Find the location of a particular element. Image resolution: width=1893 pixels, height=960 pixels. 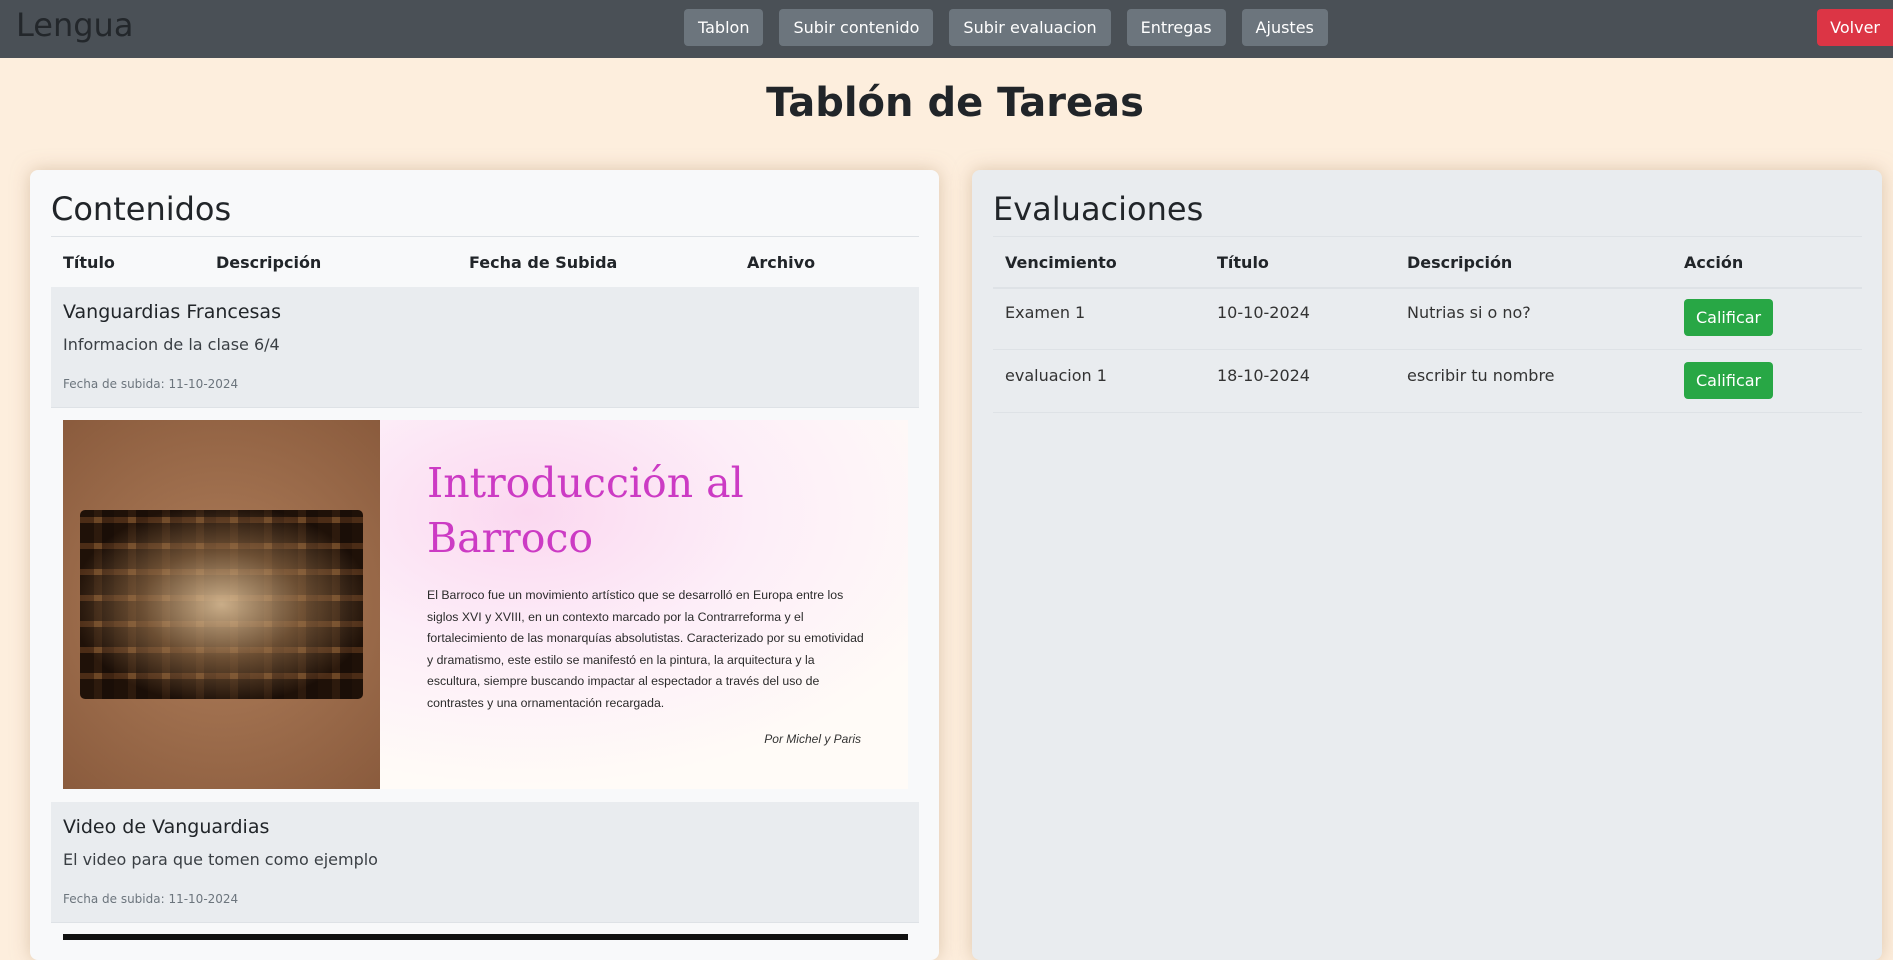

nav-button-entregas: Entregas is located at coordinates (1176, 27).